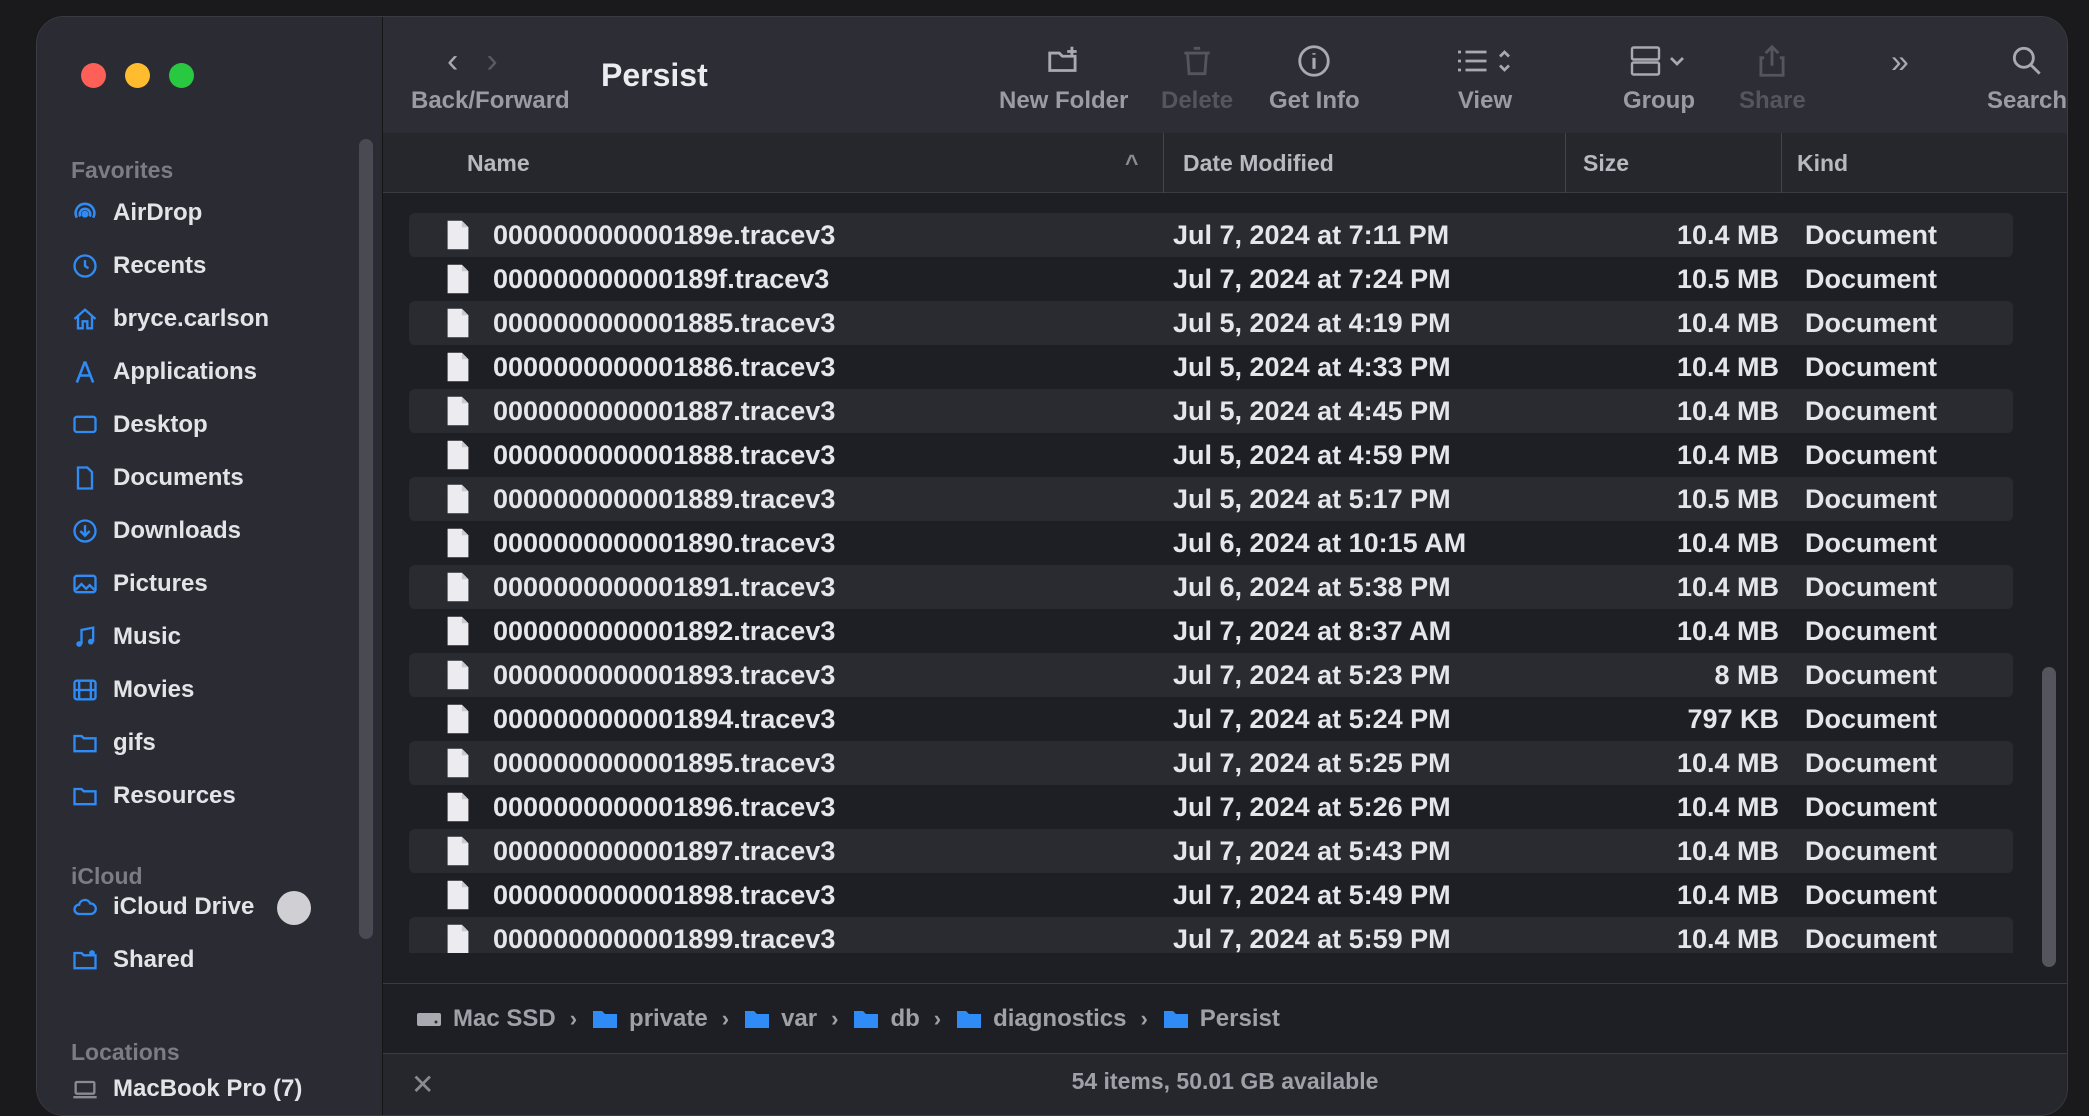 Image resolution: width=2089 pixels, height=1116 pixels. Describe the element at coordinates (1312, 894) in the screenshot. I see `file-date: Jul 7, 2024 at 5:49 PM` at that location.